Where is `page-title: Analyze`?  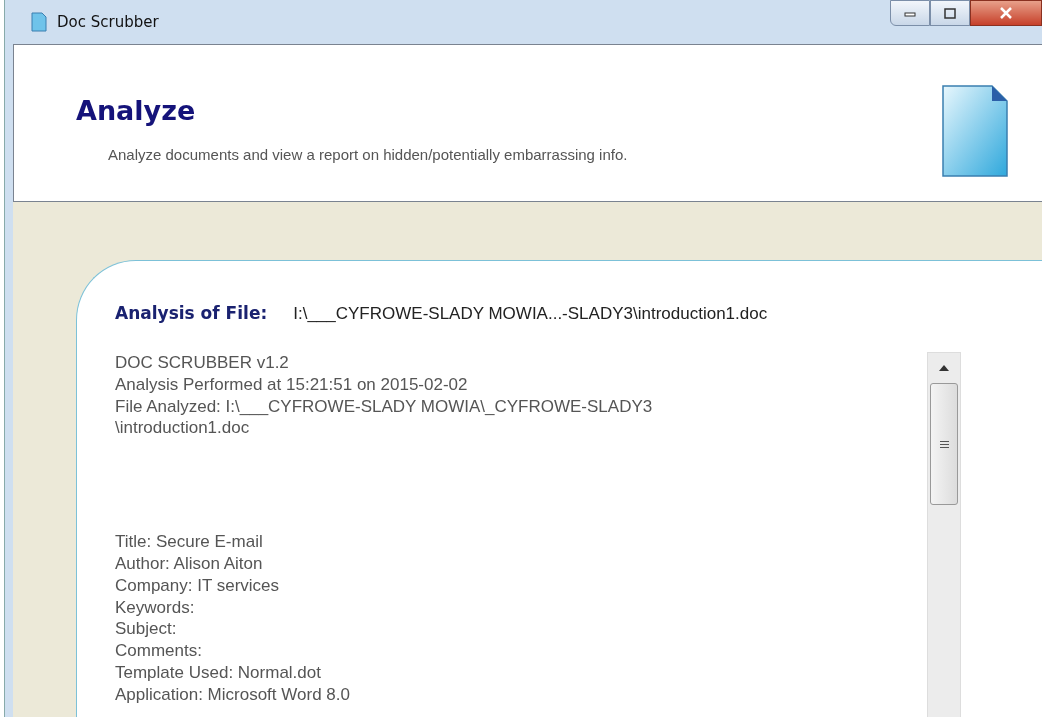
page-title: Analyze is located at coordinates (136, 110).